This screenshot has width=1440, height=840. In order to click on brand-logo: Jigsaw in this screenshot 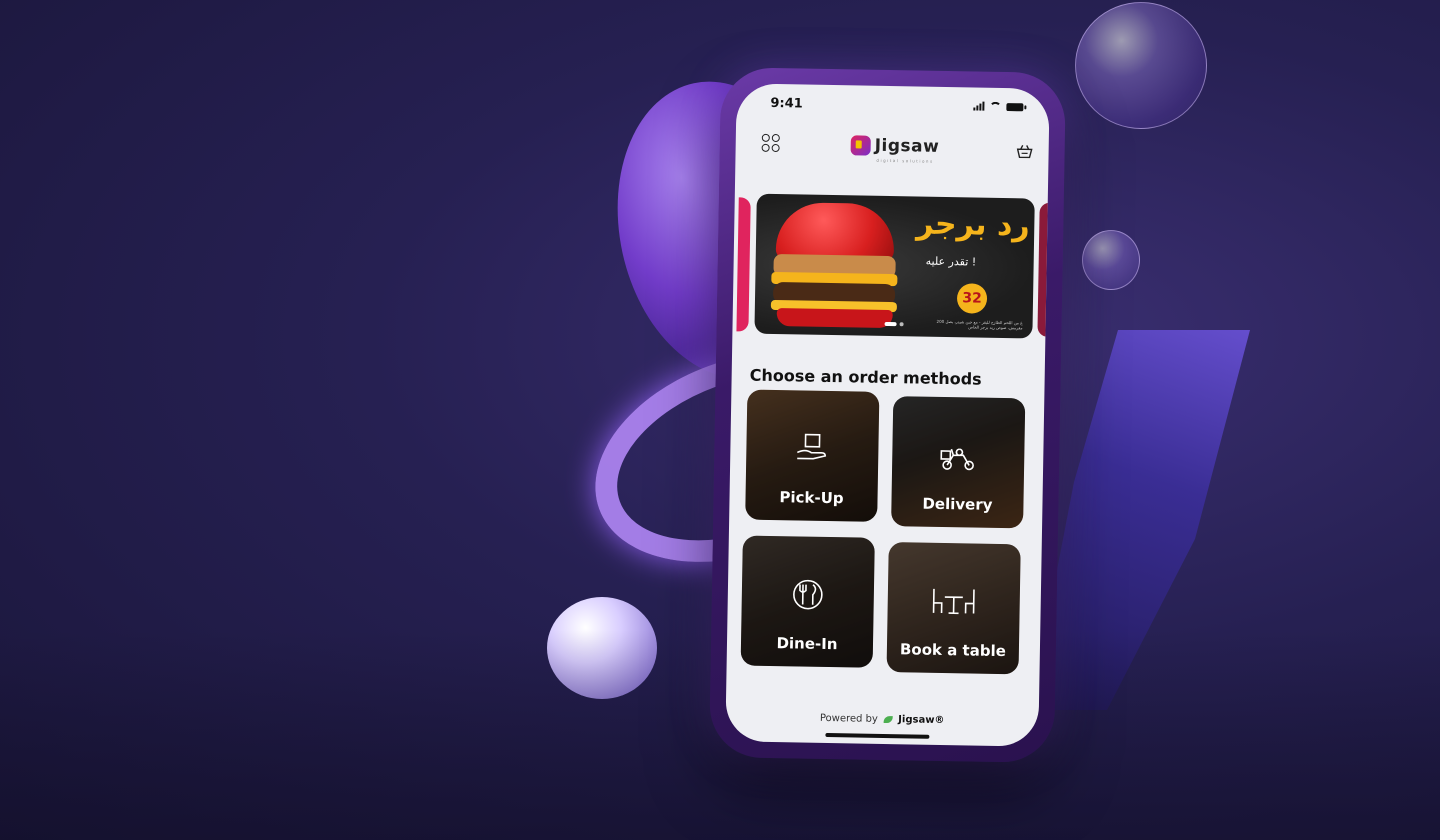, I will do `click(895, 146)`.